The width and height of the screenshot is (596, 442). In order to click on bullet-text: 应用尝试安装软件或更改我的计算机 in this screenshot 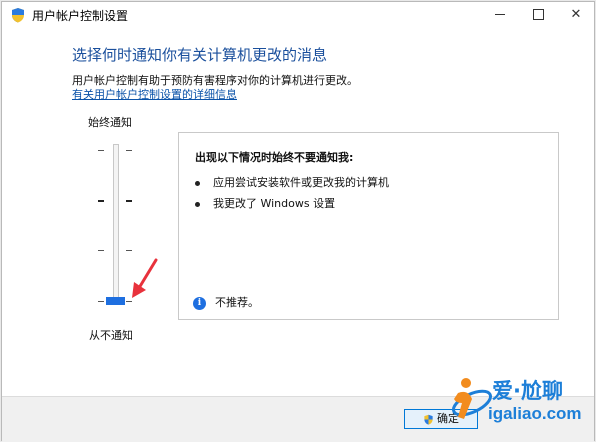, I will do `click(301, 182)`.